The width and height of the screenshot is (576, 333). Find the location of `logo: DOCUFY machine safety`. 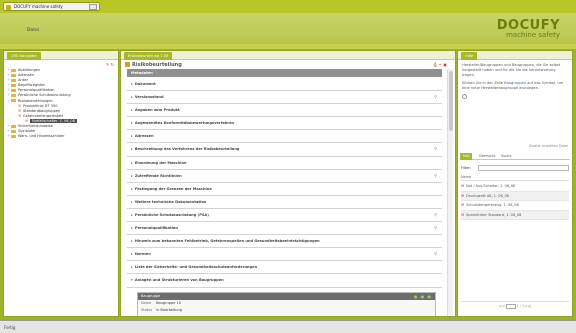

logo: DOCUFY machine safety is located at coordinates (528, 29).